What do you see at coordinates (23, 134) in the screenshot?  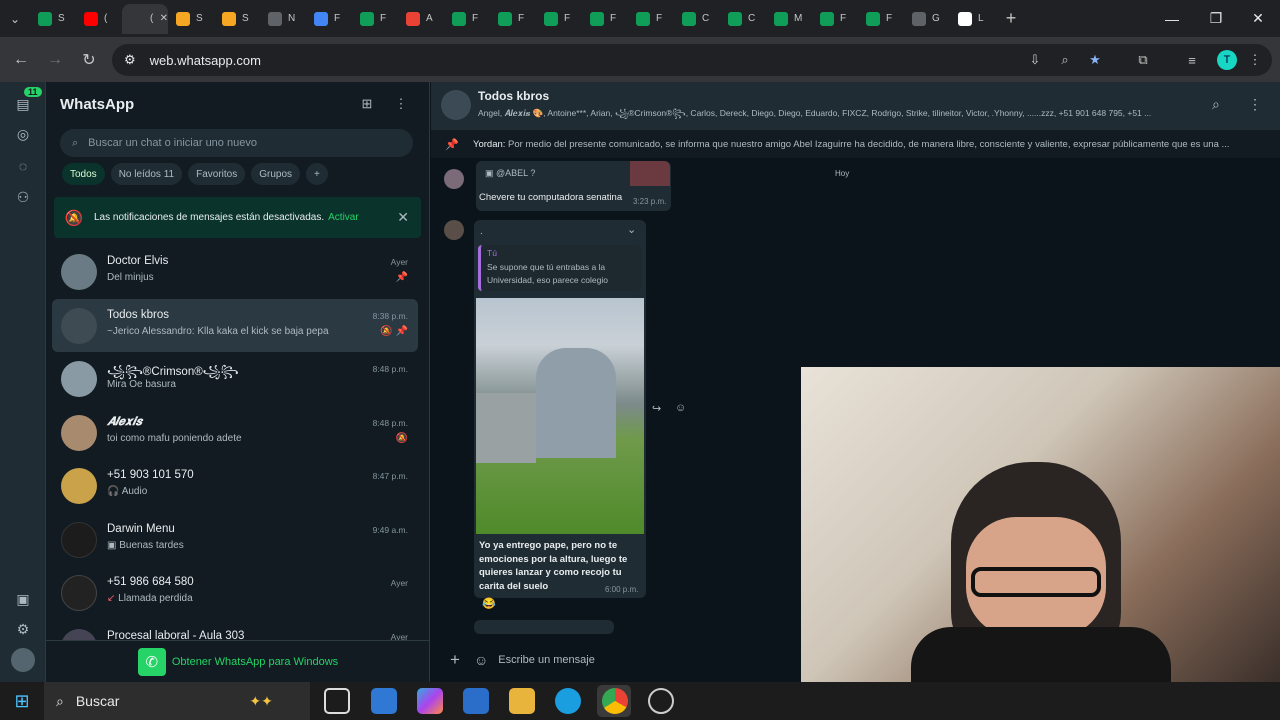 I see `status-icon: ◎` at bounding box center [23, 134].